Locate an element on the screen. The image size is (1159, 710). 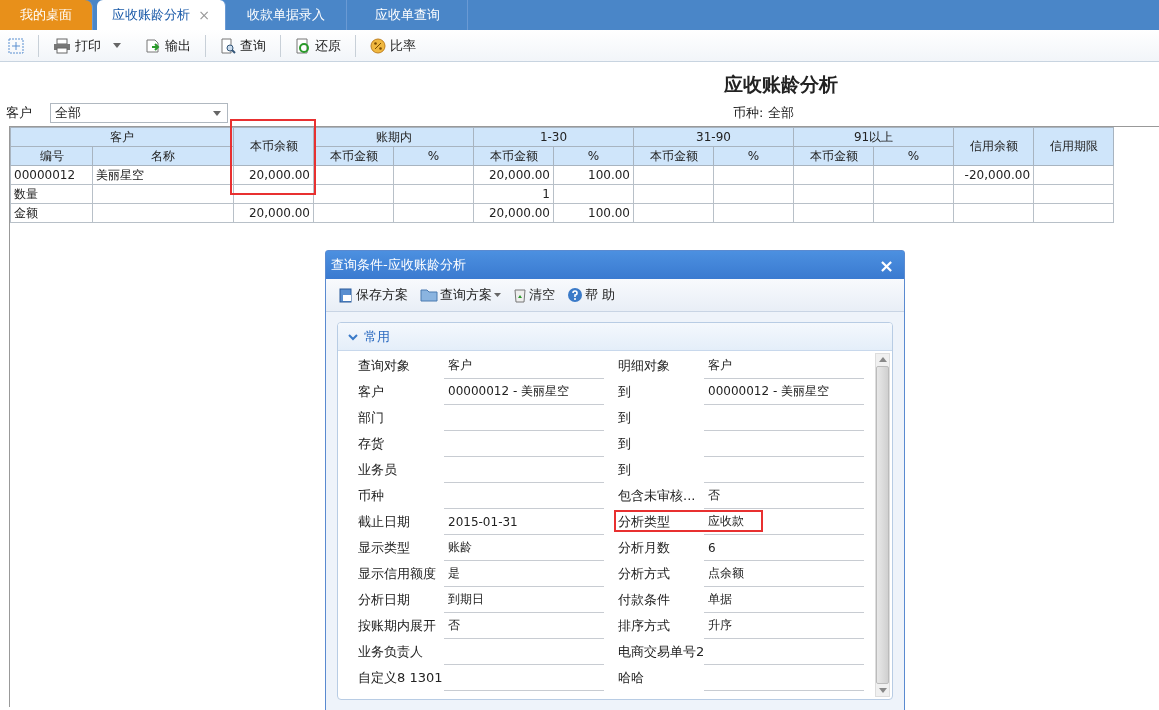
tab-label: 应收账龄分析 is located at coordinates (151, 15).